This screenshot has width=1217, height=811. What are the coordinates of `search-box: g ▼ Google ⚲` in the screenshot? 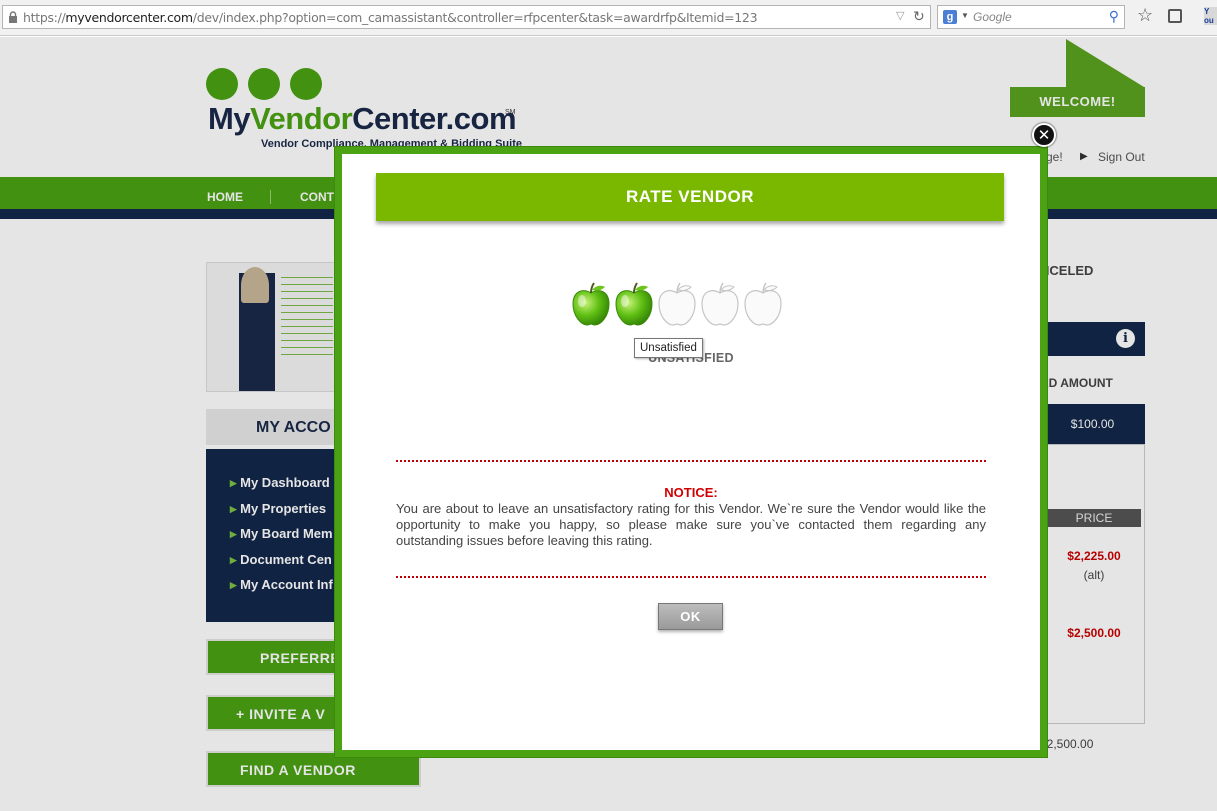 It's located at (1031, 17).